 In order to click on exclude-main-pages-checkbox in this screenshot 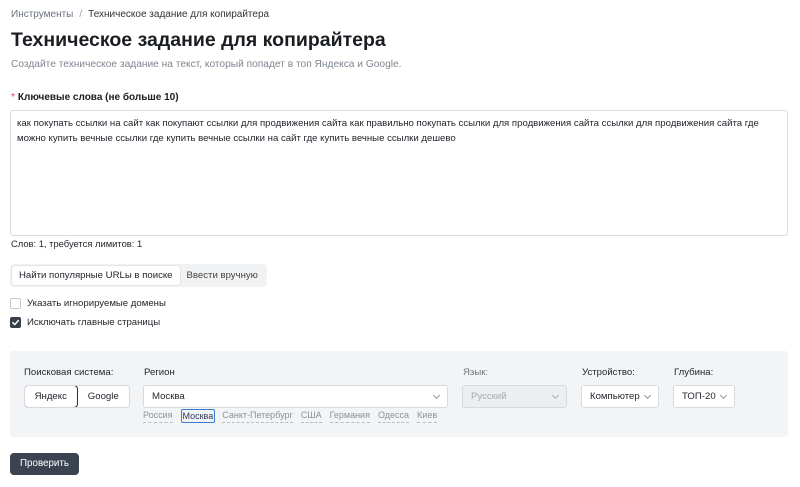, I will do `click(15, 322)`.